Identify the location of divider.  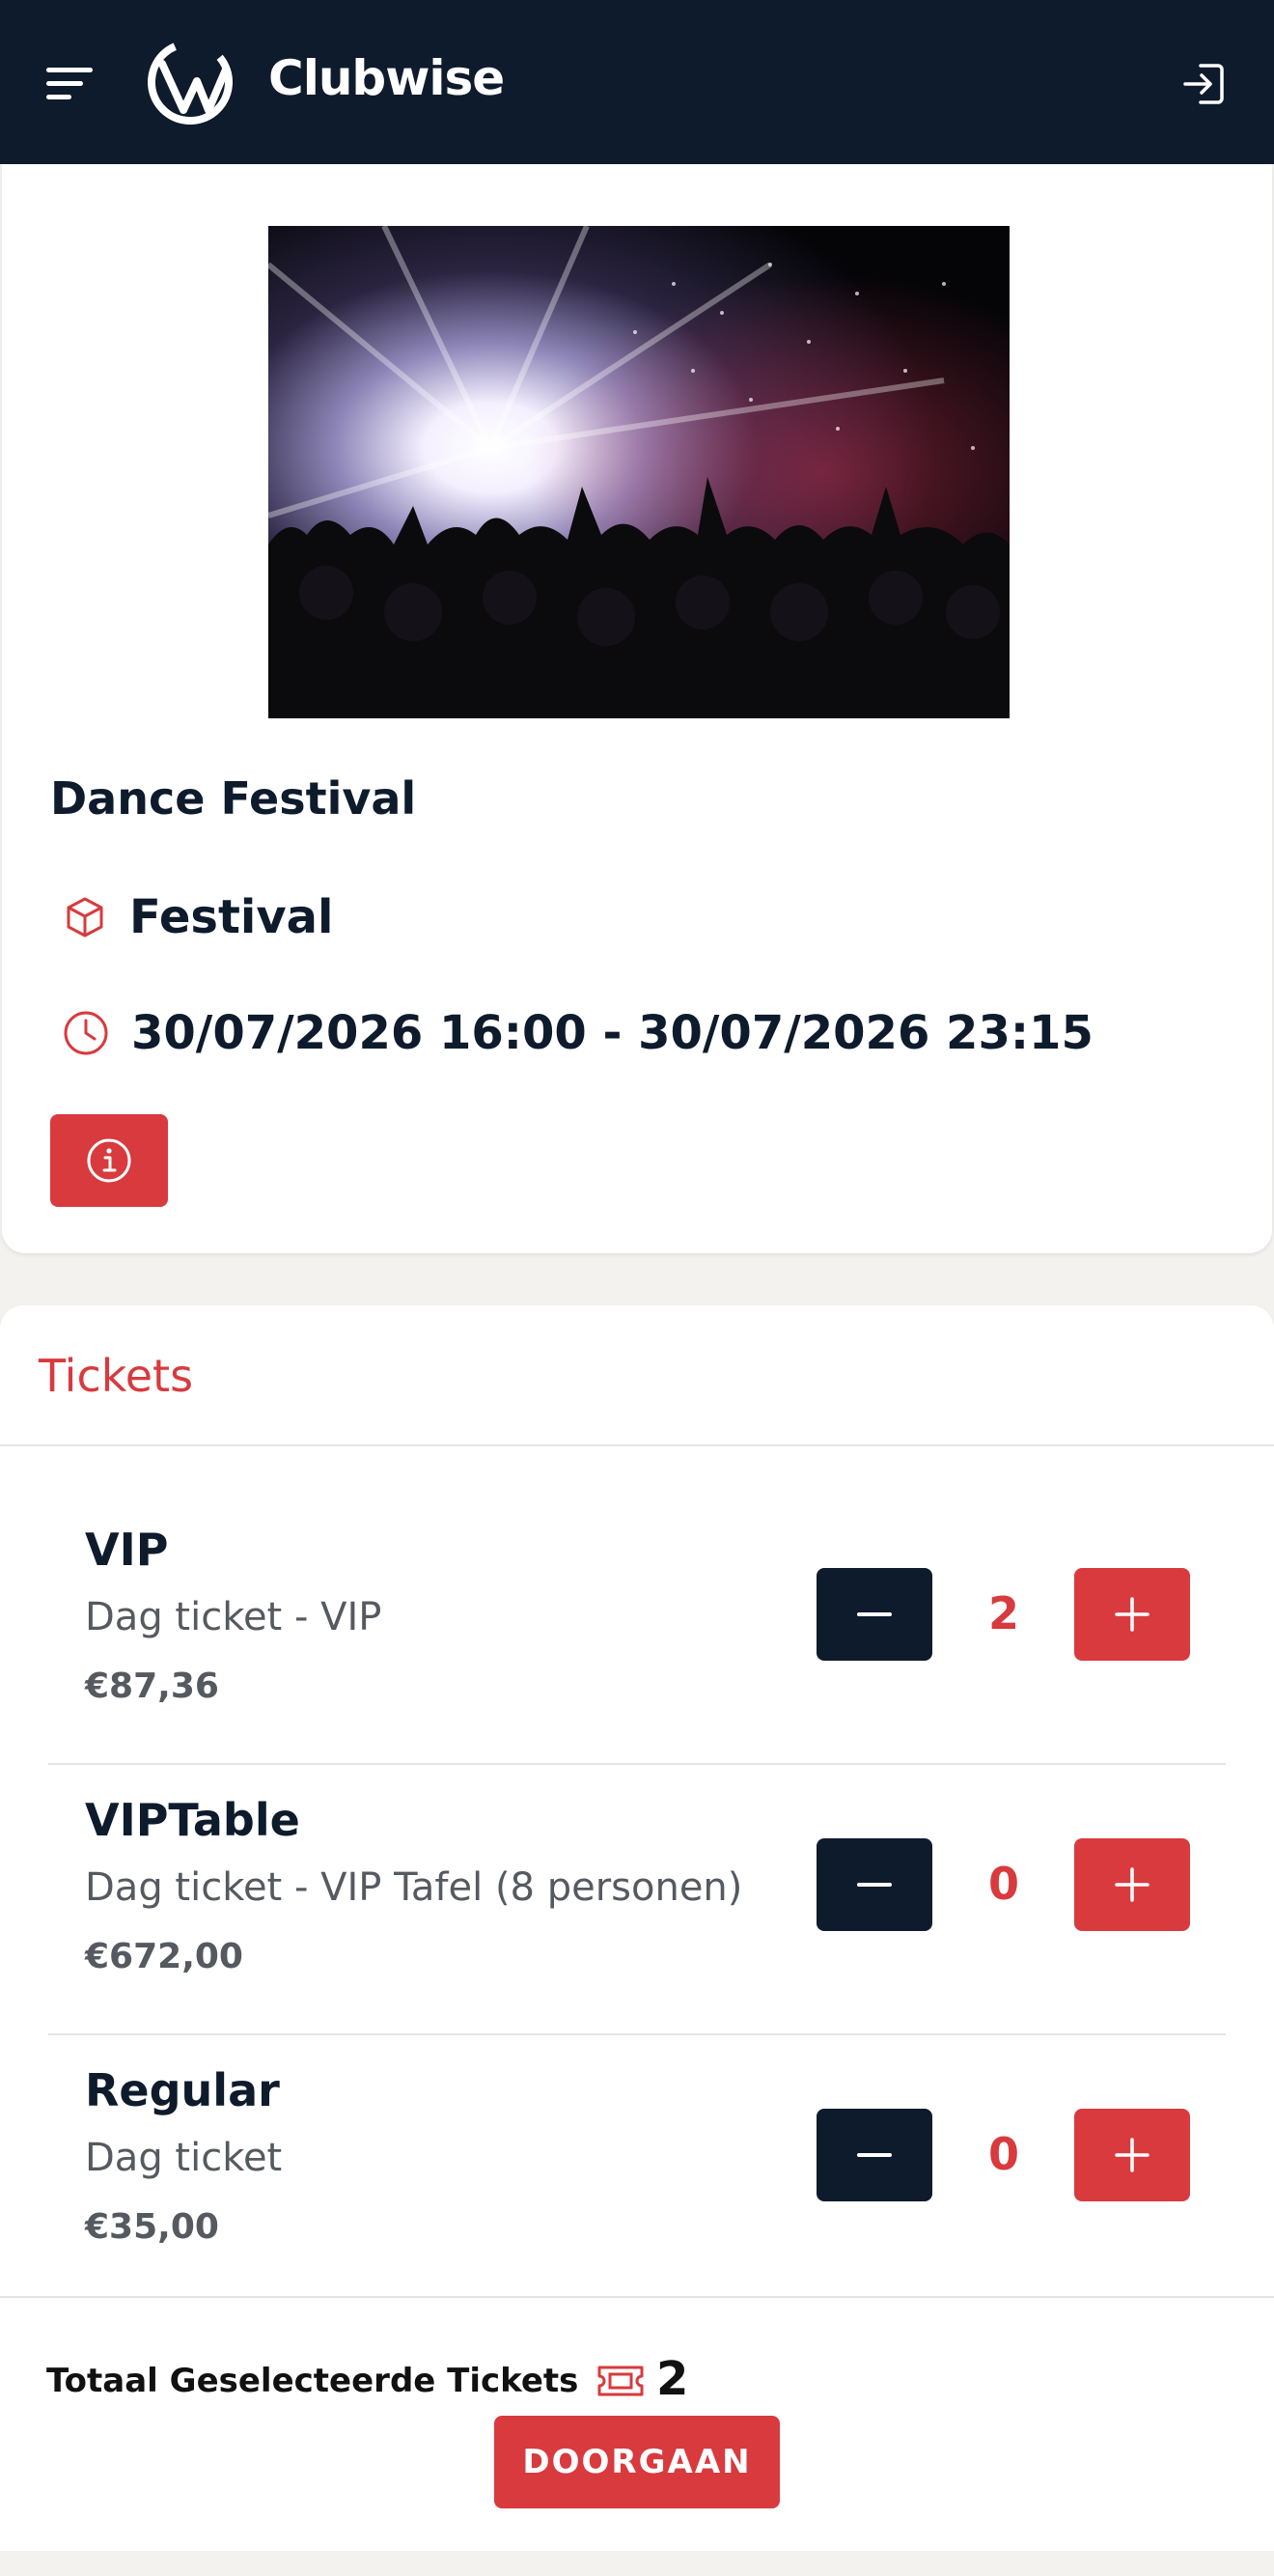
(637, 1445).